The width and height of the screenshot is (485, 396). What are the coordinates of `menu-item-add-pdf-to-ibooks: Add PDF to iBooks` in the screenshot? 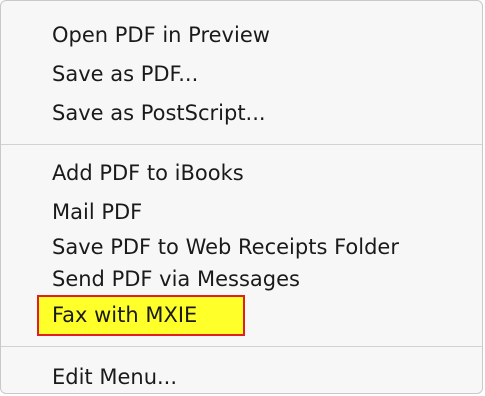 It's located at (148, 173).